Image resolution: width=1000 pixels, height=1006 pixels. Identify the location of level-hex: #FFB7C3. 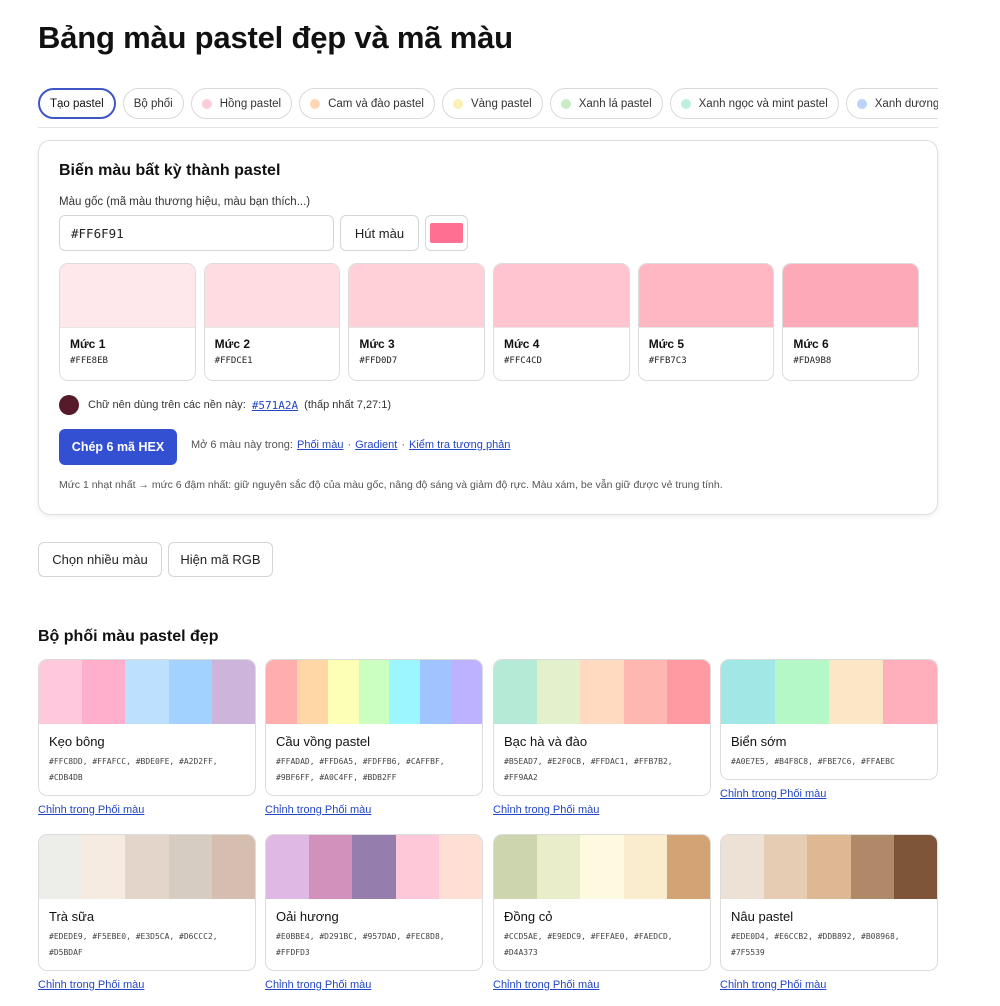
(667, 361).